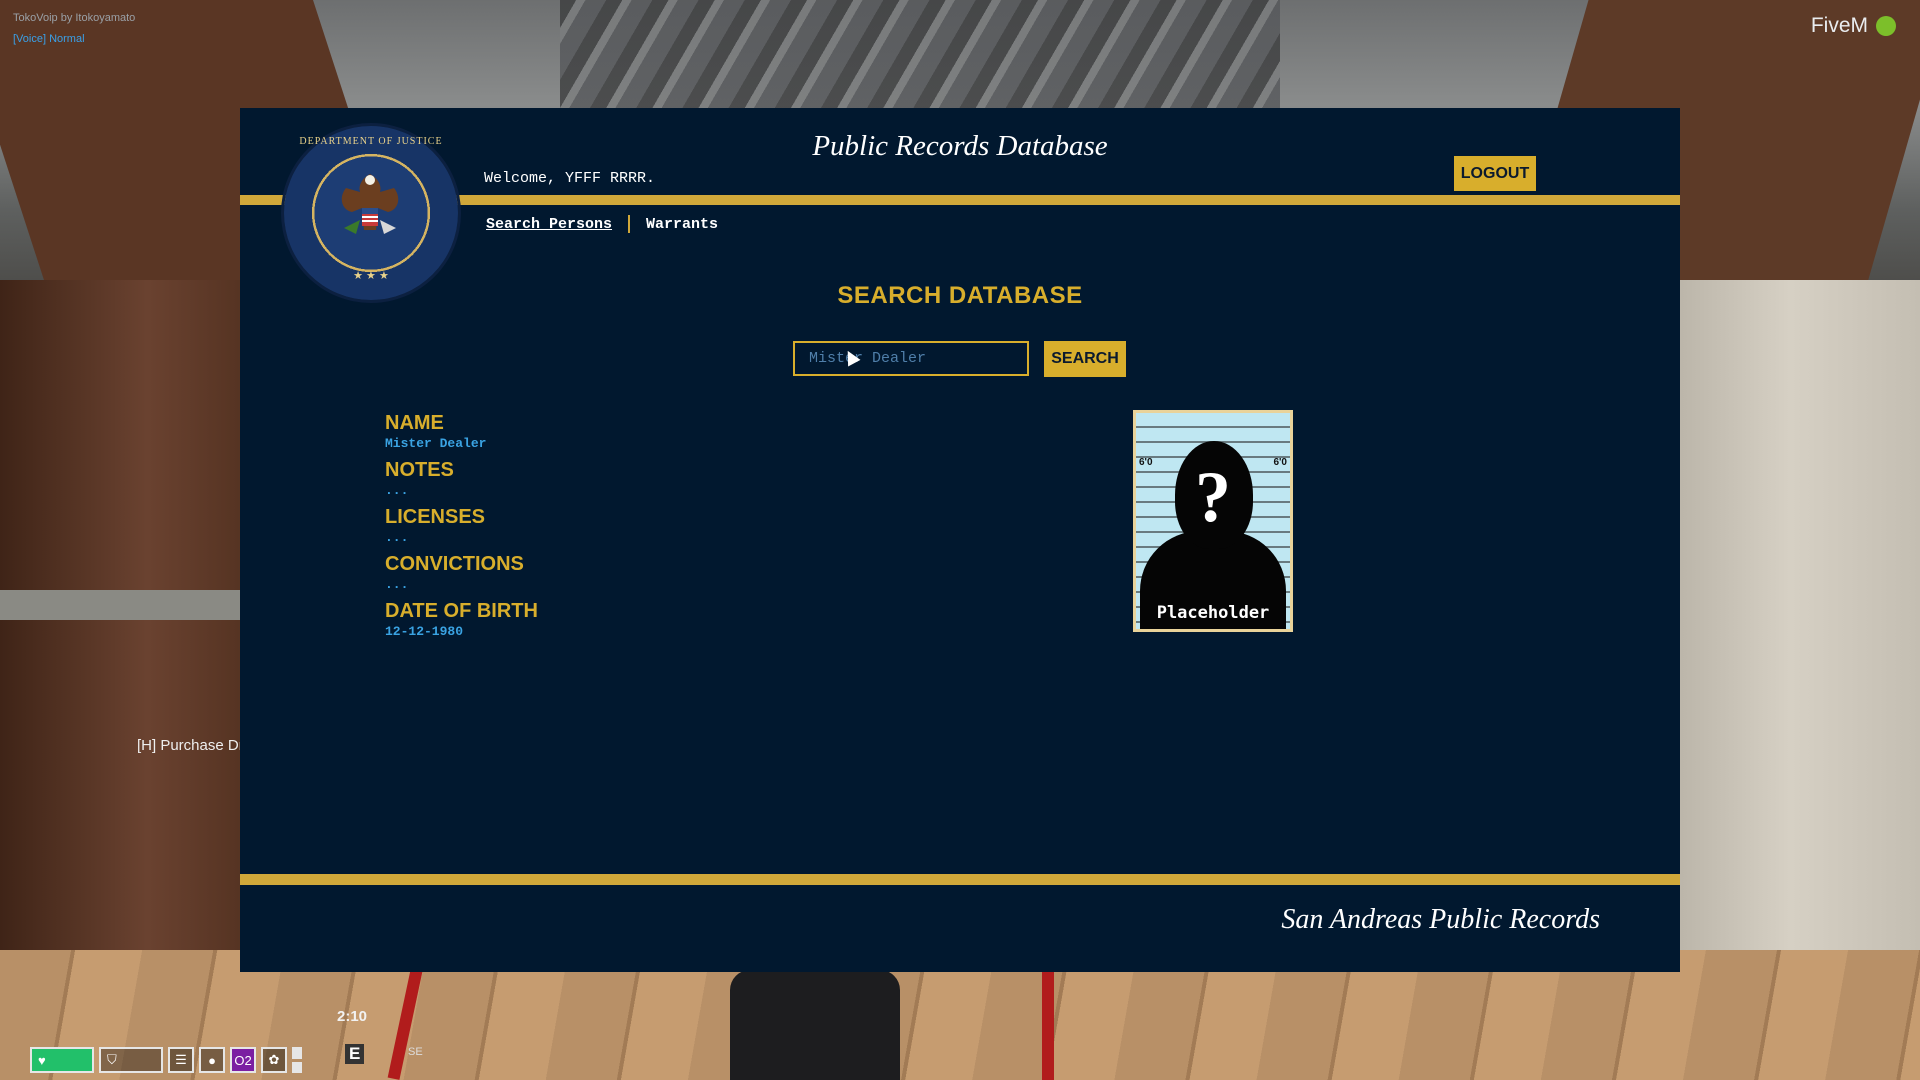  What do you see at coordinates (1790, 640) in the screenshot?
I see `marble-wall-right` at bounding box center [1790, 640].